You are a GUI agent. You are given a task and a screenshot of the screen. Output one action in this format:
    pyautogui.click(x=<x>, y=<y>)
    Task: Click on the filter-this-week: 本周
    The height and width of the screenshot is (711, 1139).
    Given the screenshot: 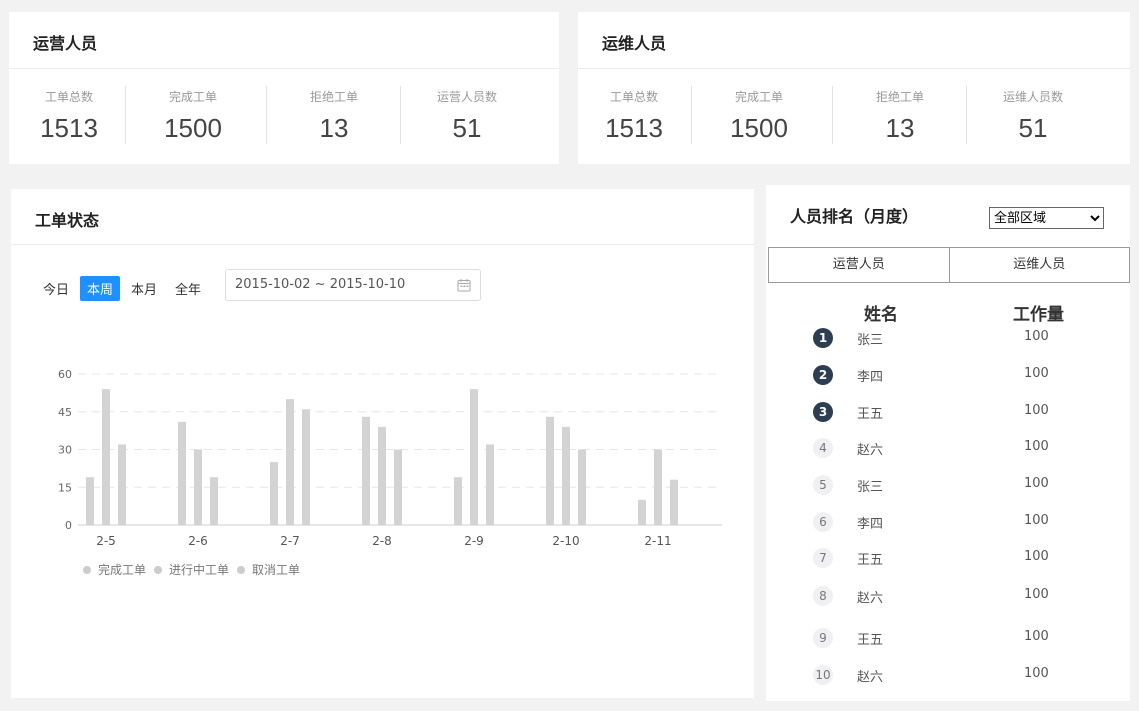 What is the action you would take?
    pyautogui.click(x=100, y=288)
    